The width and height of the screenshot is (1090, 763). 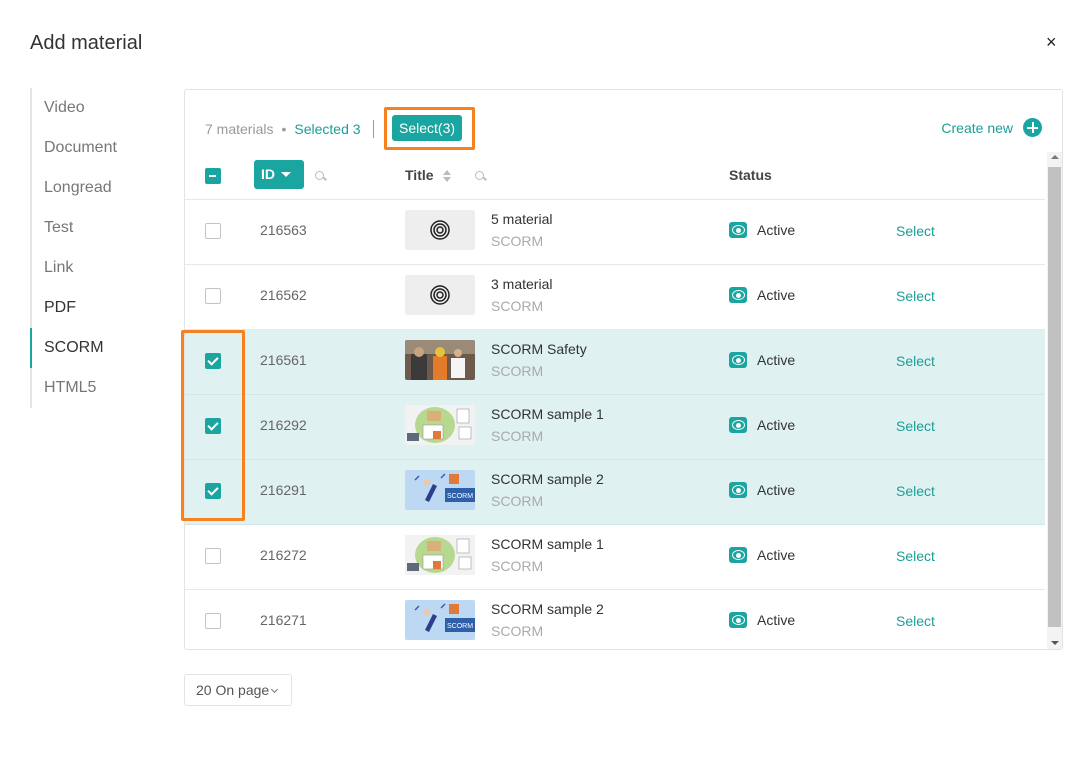 I want to click on safety-photo-image, so click(x=440, y=360).